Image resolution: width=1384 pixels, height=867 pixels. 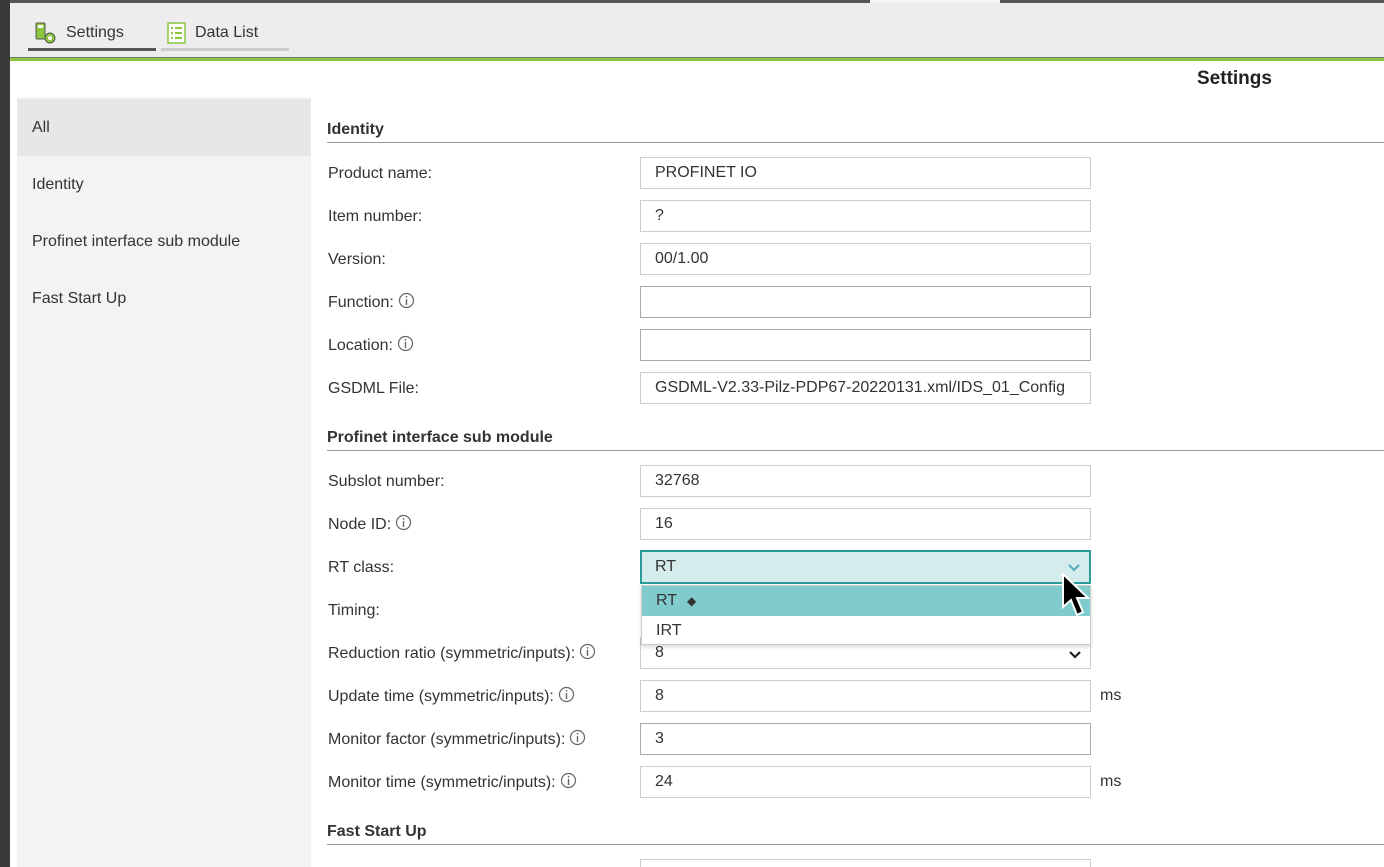 What do you see at coordinates (865, 173) in the screenshot?
I see `product-name-field` at bounding box center [865, 173].